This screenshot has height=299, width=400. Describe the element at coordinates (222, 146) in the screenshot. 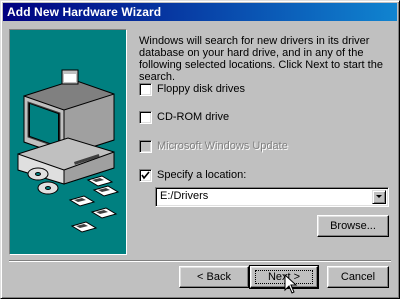

I see `windows-update-label: Microsoft Windows Update` at that location.